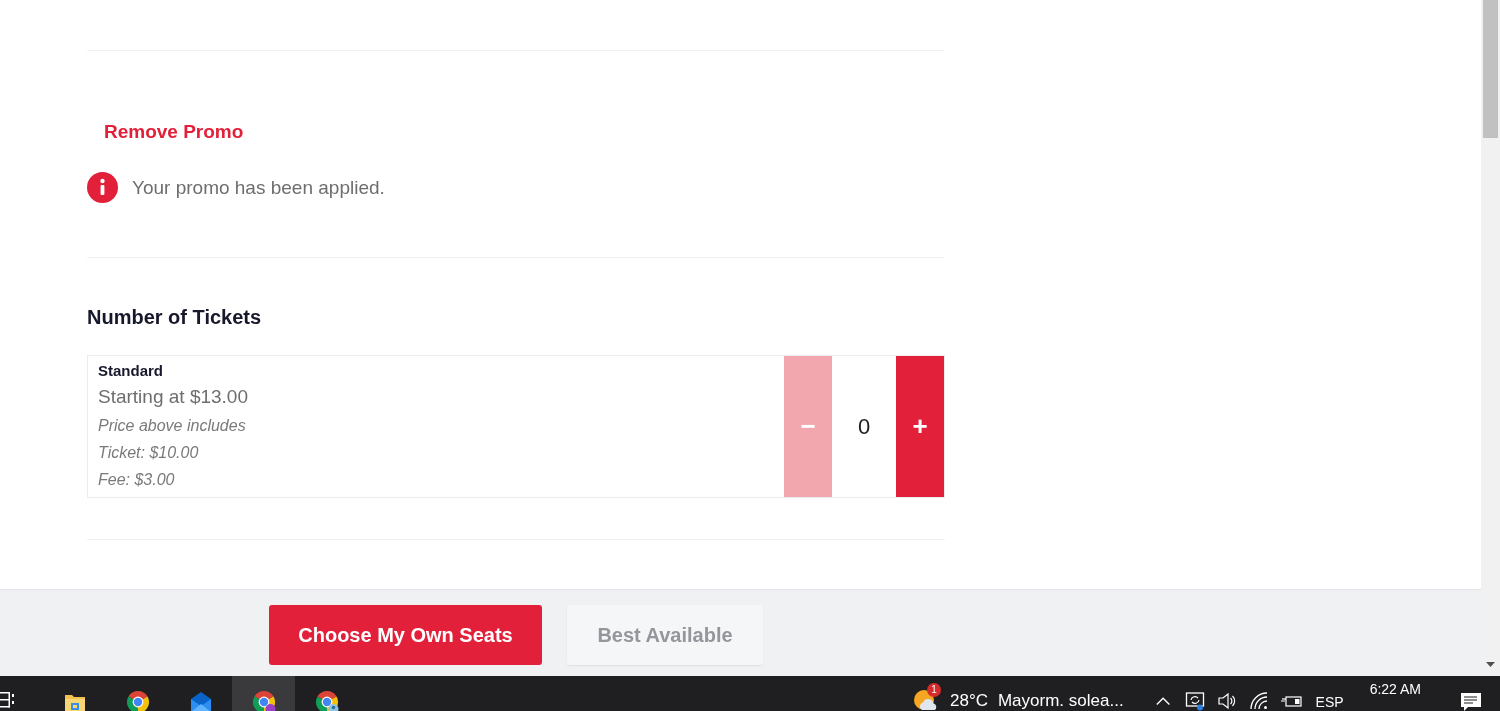  Describe the element at coordinates (200, 700) in the screenshot. I see `envelope-icon` at that location.